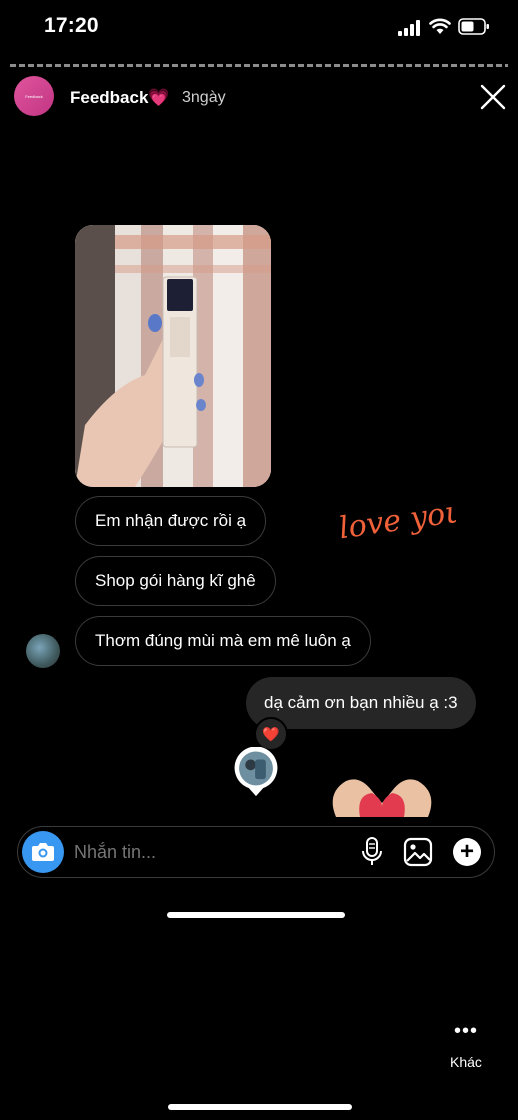 The width and height of the screenshot is (518, 1120). Describe the element at coordinates (204, 97) in the screenshot. I see `story-time-ago: 3ngày` at that location.